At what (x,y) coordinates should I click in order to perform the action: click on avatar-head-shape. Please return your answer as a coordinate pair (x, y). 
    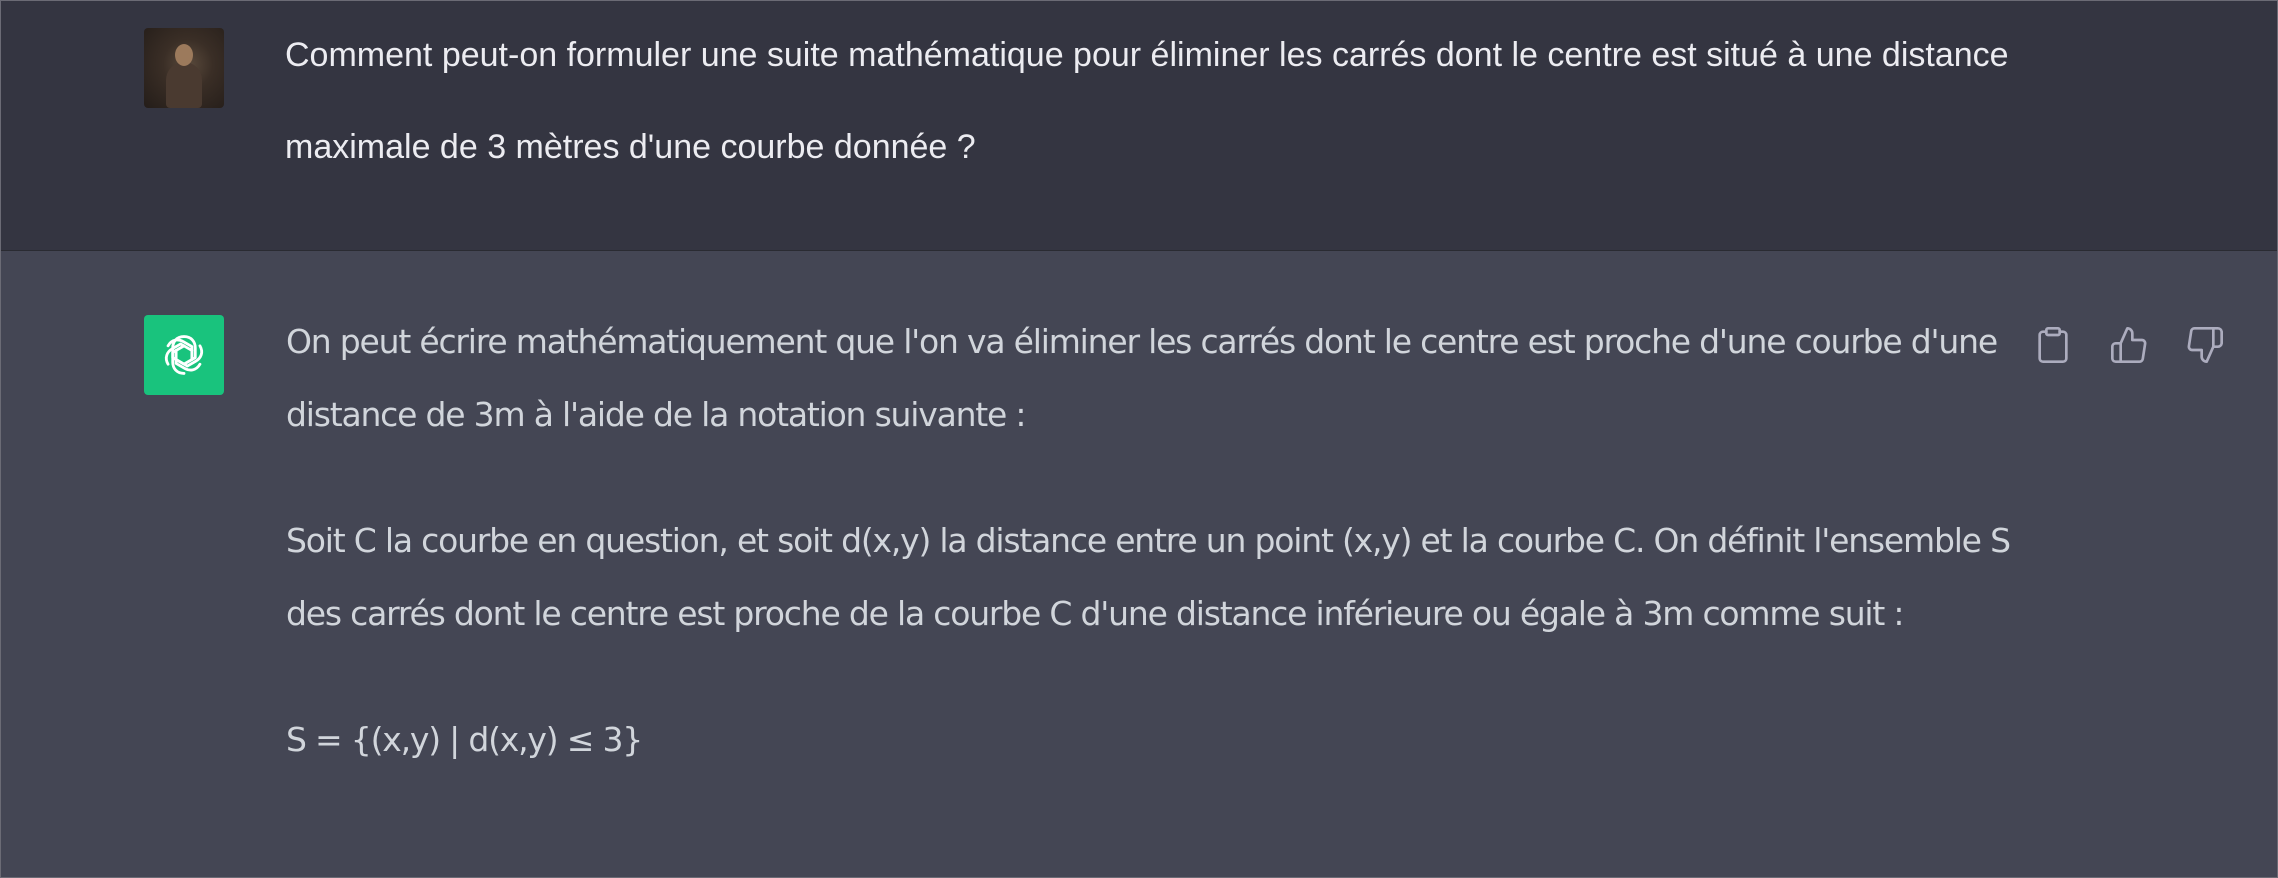
    Looking at the image, I should click on (184, 55).